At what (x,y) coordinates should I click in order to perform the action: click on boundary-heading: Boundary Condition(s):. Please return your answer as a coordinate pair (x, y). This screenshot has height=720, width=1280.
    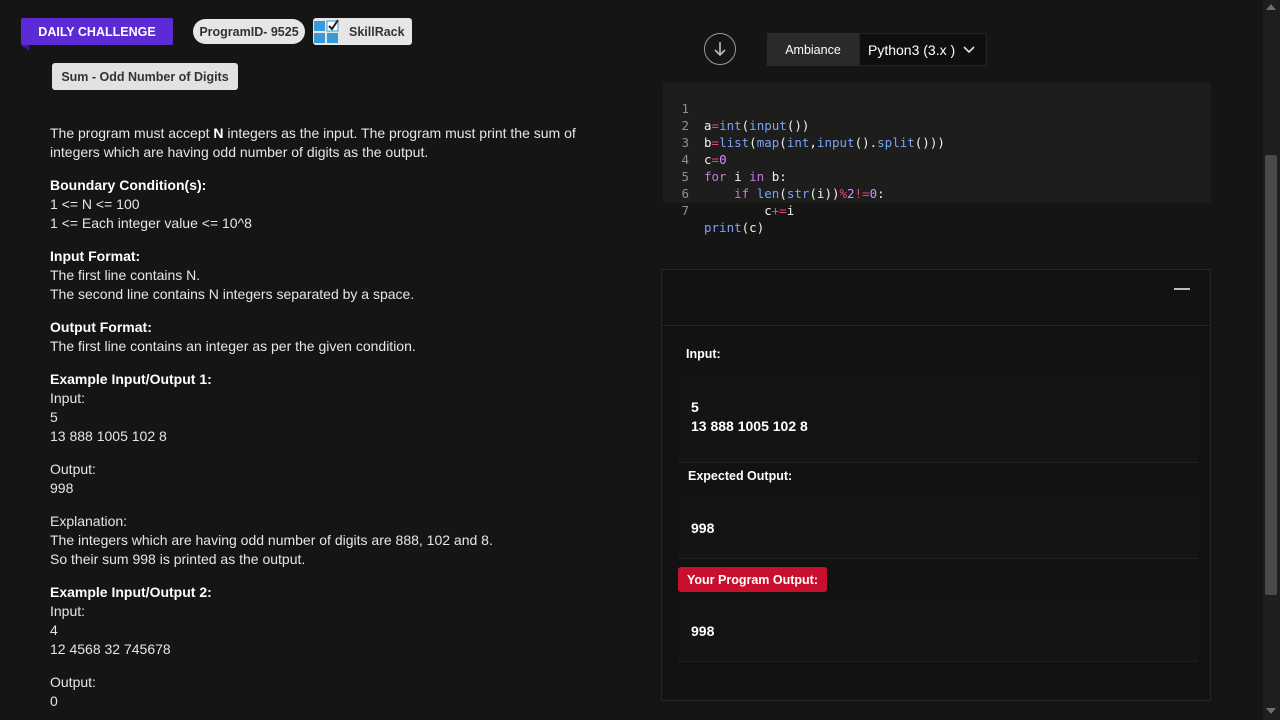
    Looking at the image, I should click on (128, 185).